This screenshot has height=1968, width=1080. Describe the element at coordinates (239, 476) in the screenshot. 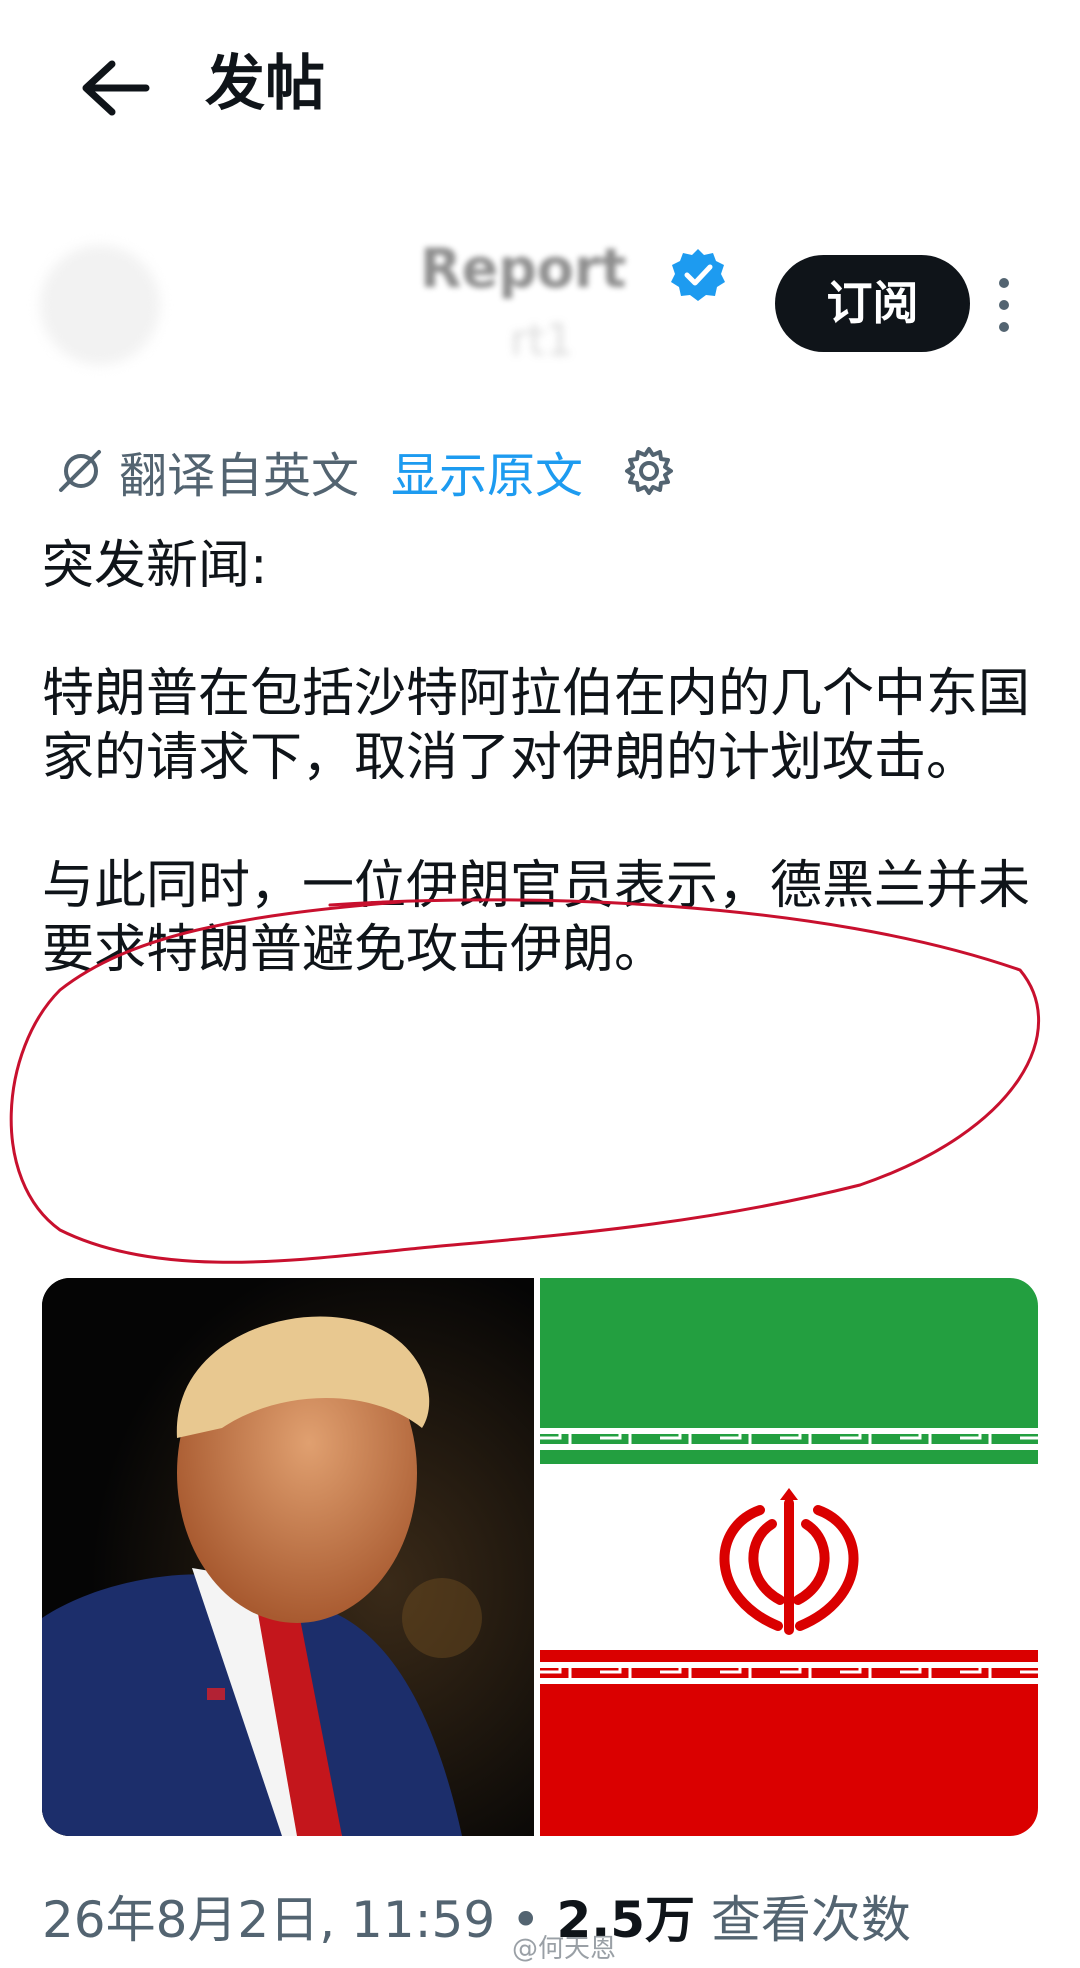

I see `translated-from-label: 翻译自英文` at that location.